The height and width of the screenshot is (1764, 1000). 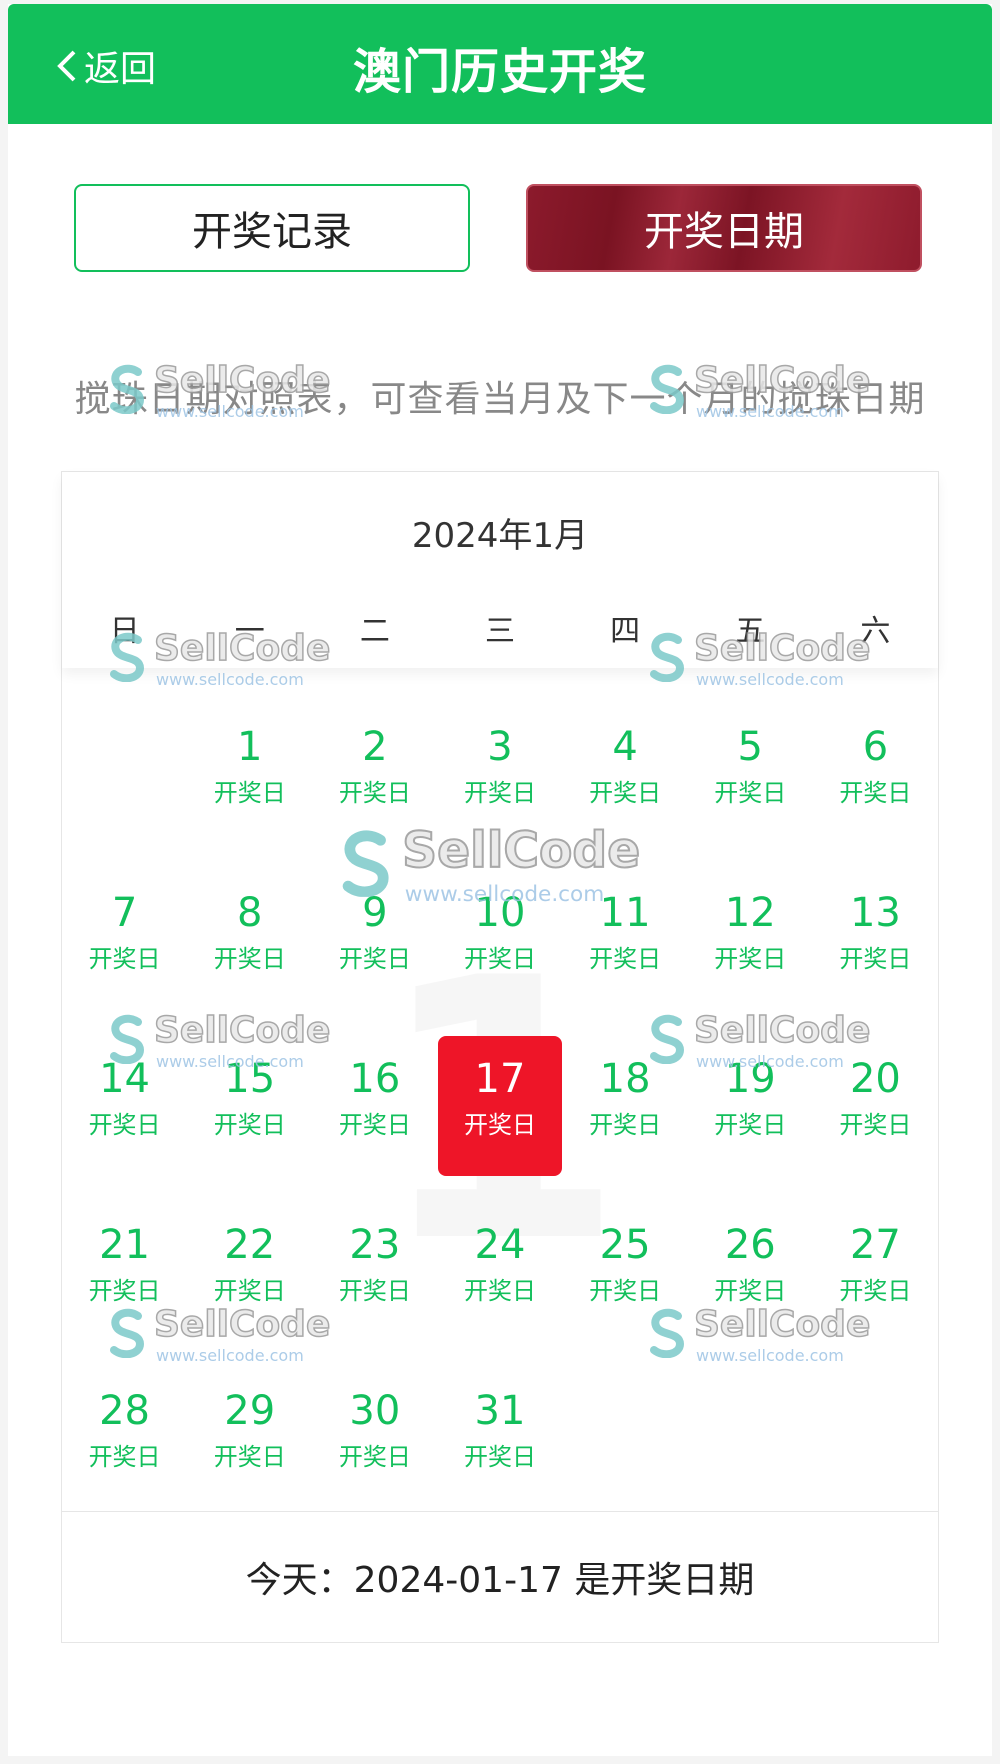 I want to click on day-cell: 22 开奖日, so click(x=249, y=1293).